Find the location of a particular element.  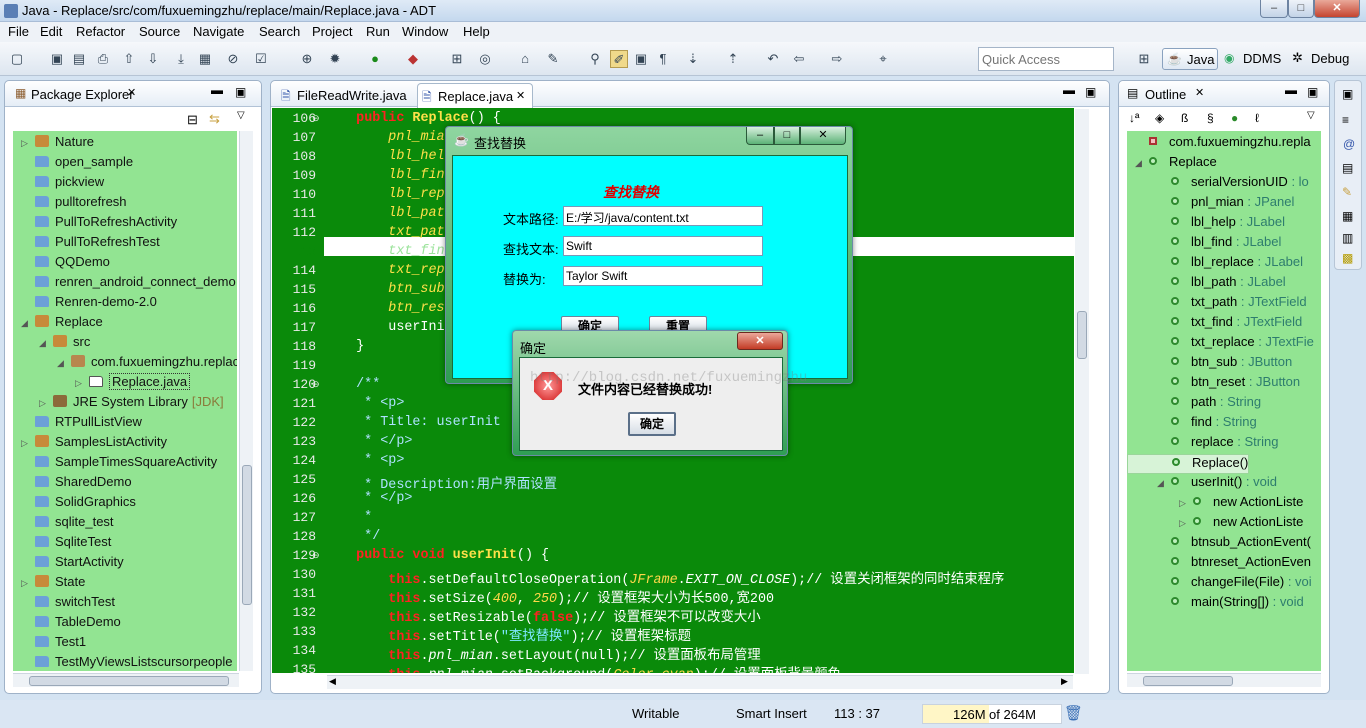

outline-item: changeFile(File) : voi is located at coordinates (1219, 584).